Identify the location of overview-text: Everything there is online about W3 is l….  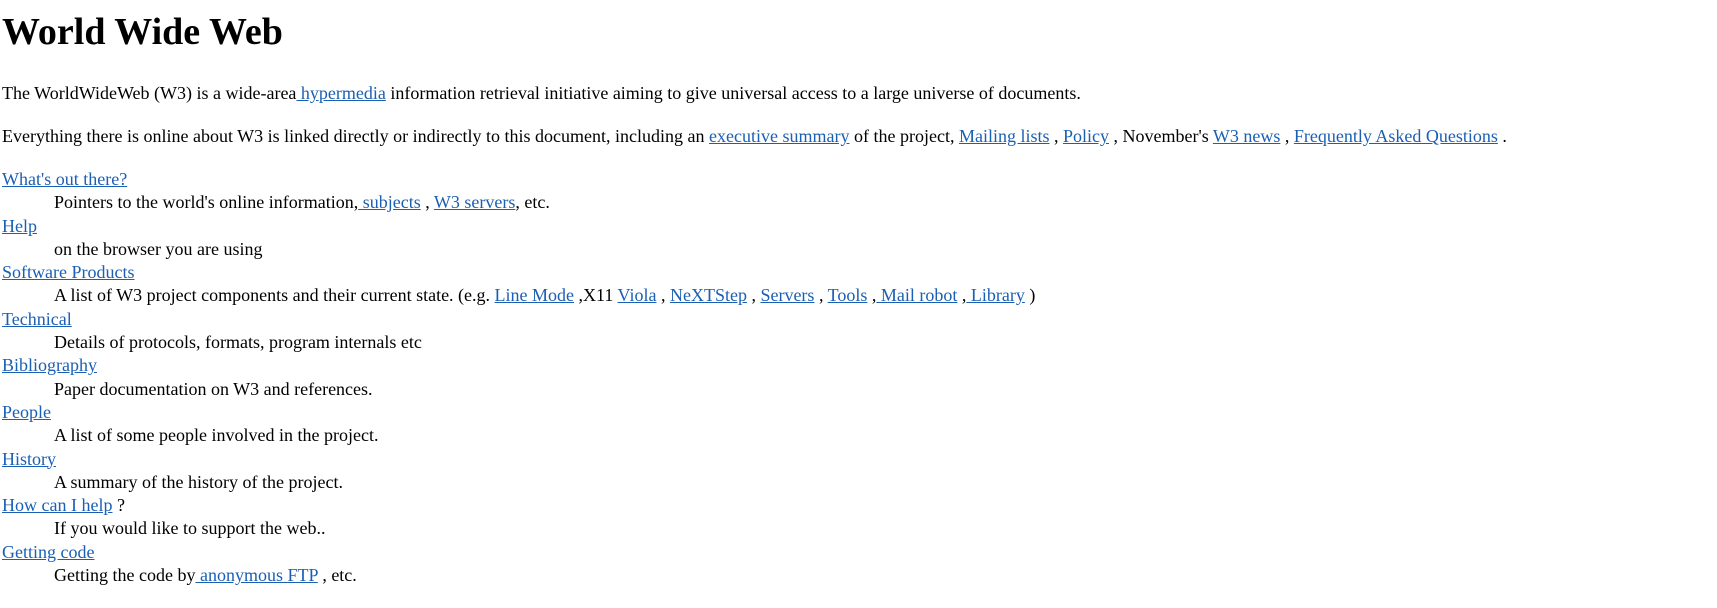
(356, 136).